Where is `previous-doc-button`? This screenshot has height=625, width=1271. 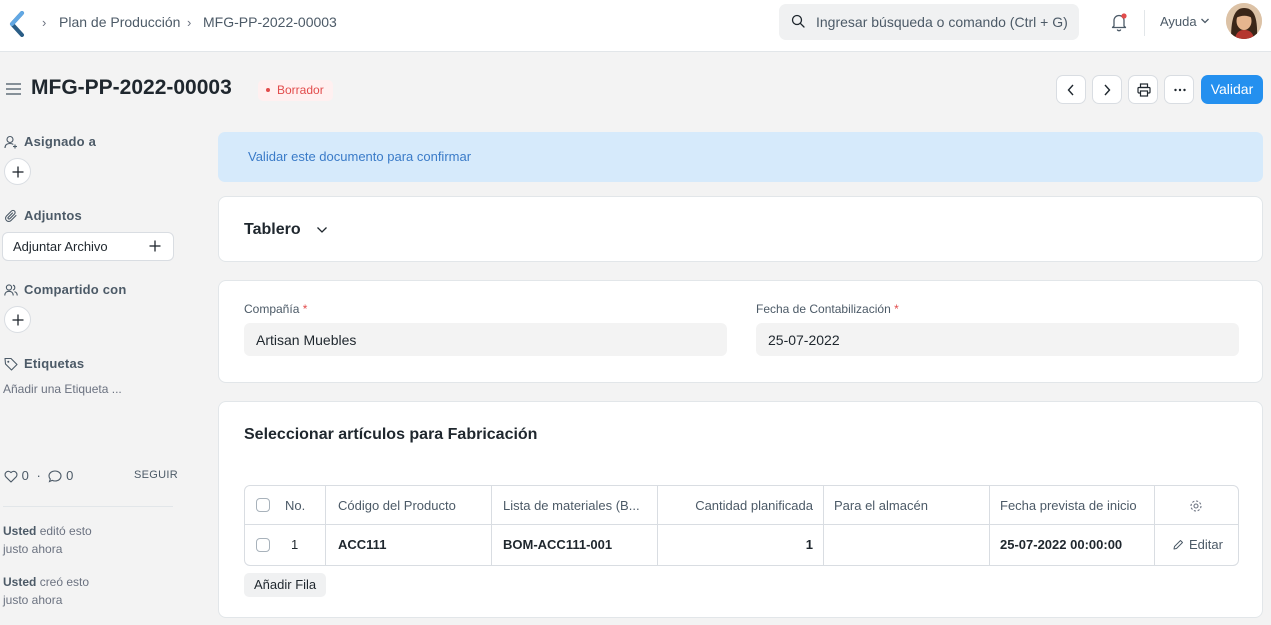 previous-doc-button is located at coordinates (1071, 89).